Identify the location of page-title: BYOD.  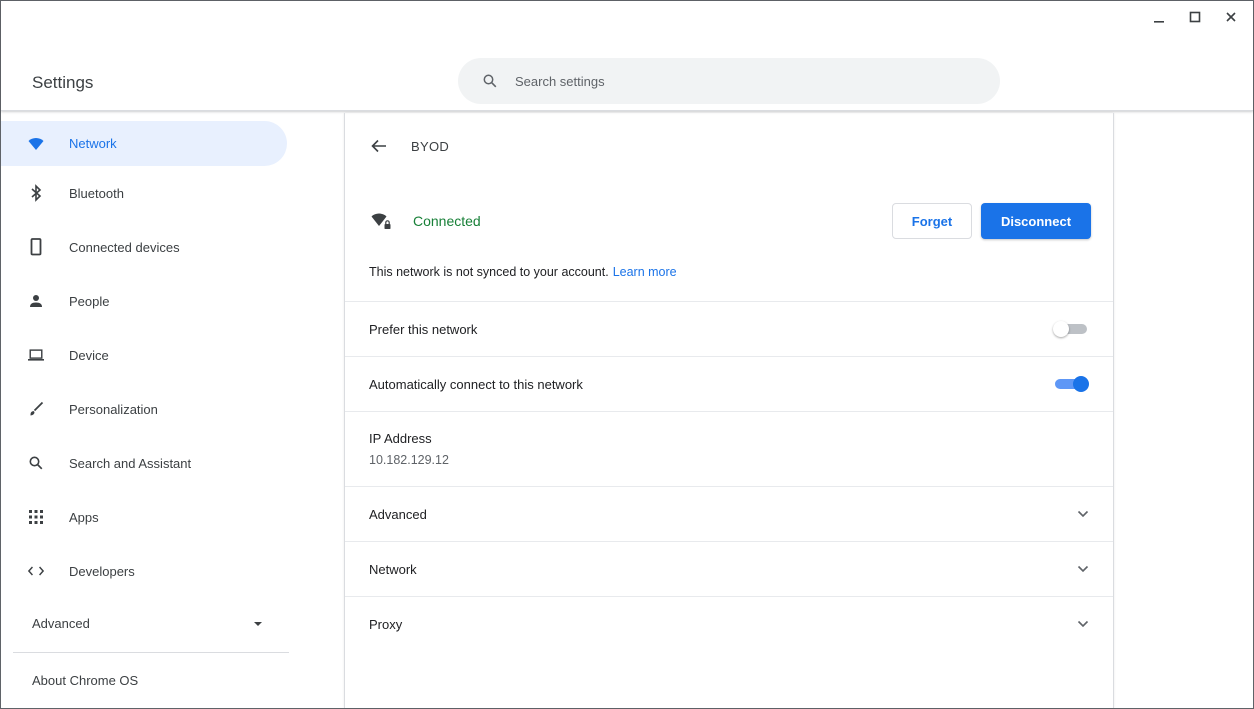
(430, 146).